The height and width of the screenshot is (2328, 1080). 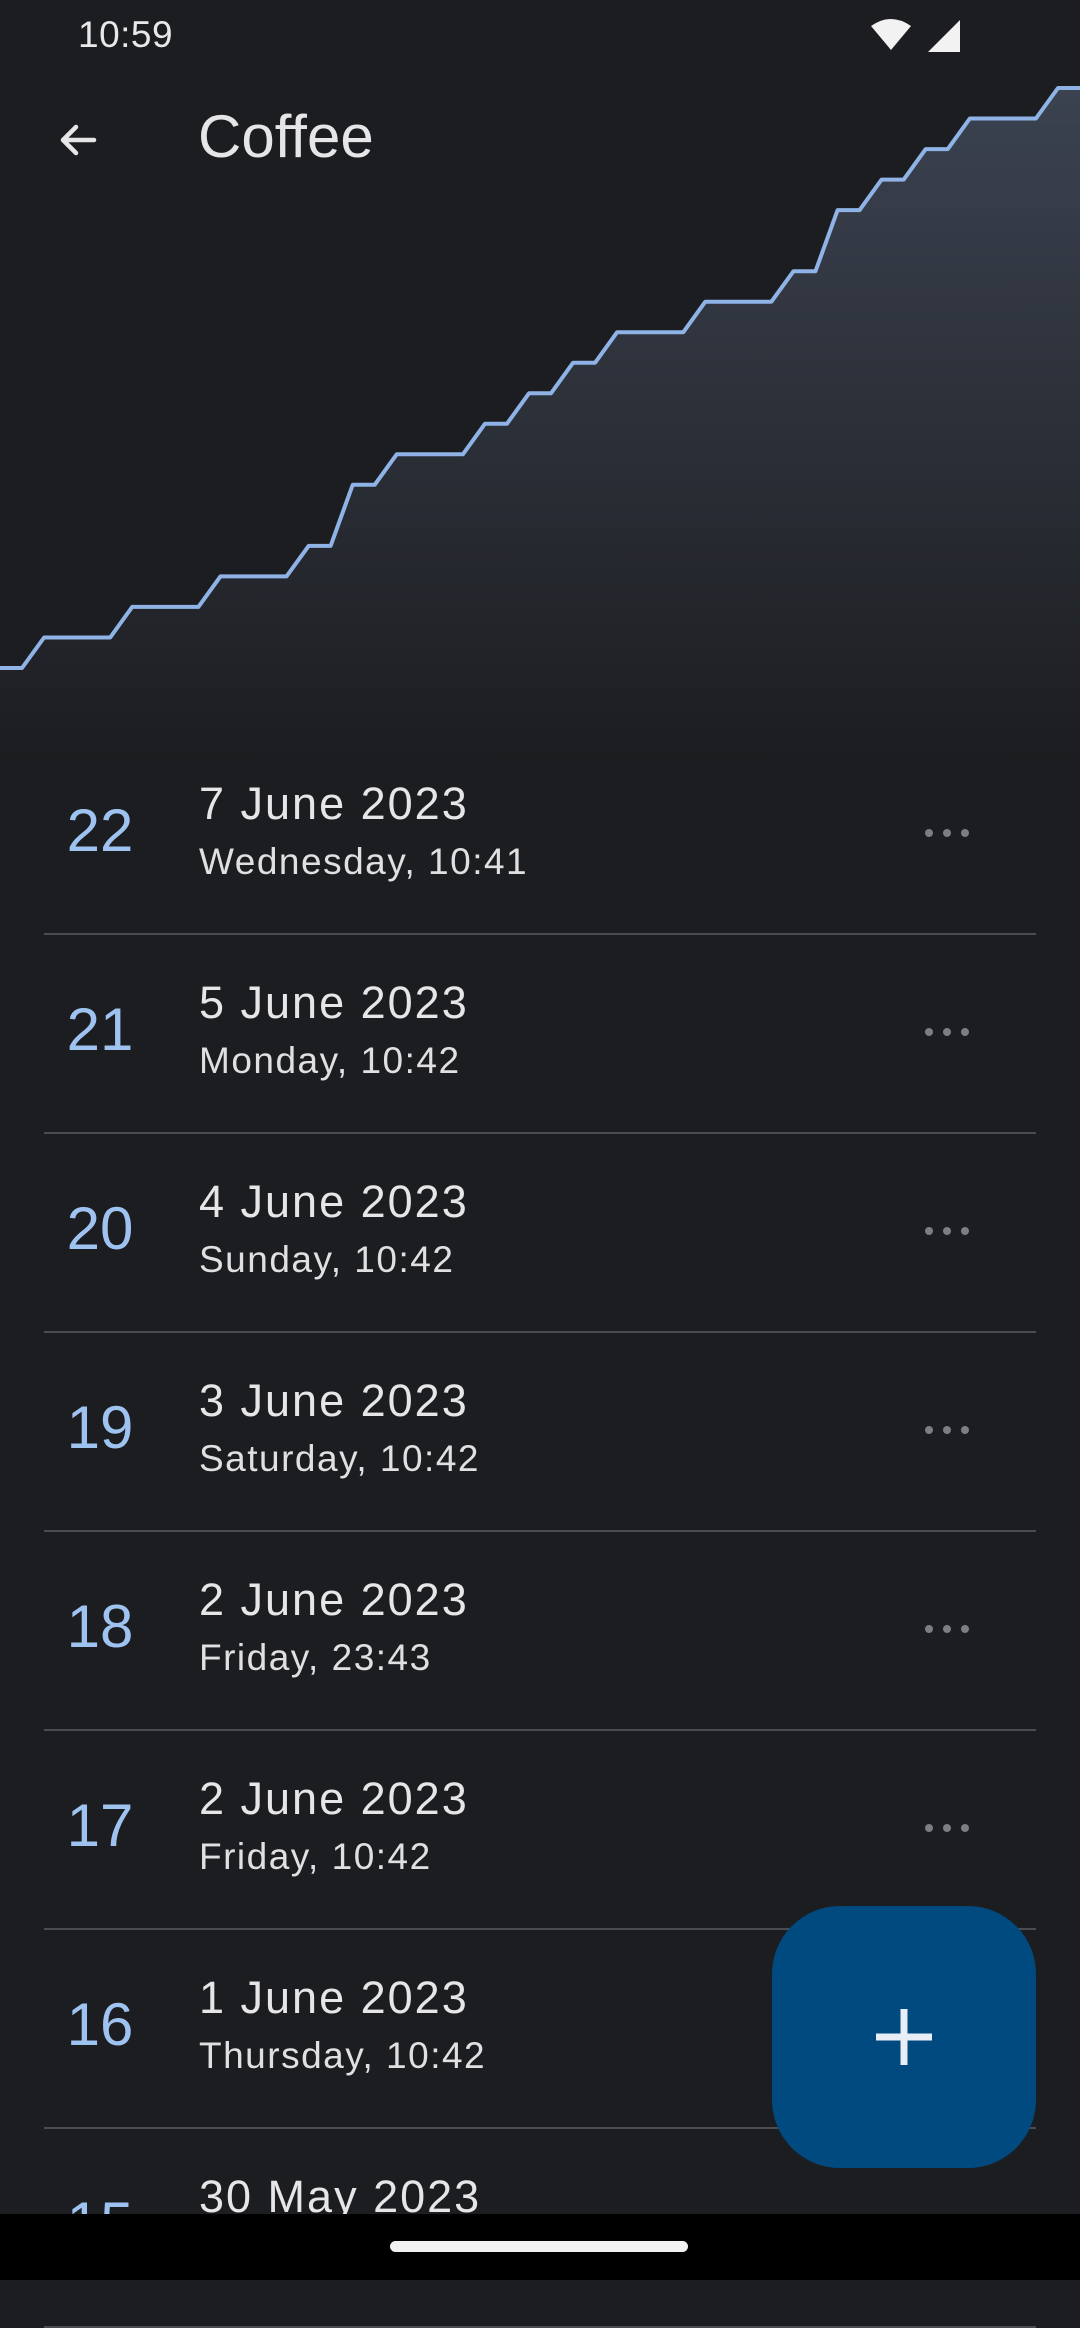 What do you see at coordinates (540, 1233) in the screenshot?
I see `list-item: 20 4 June 2023 Sunday, 10:42` at bounding box center [540, 1233].